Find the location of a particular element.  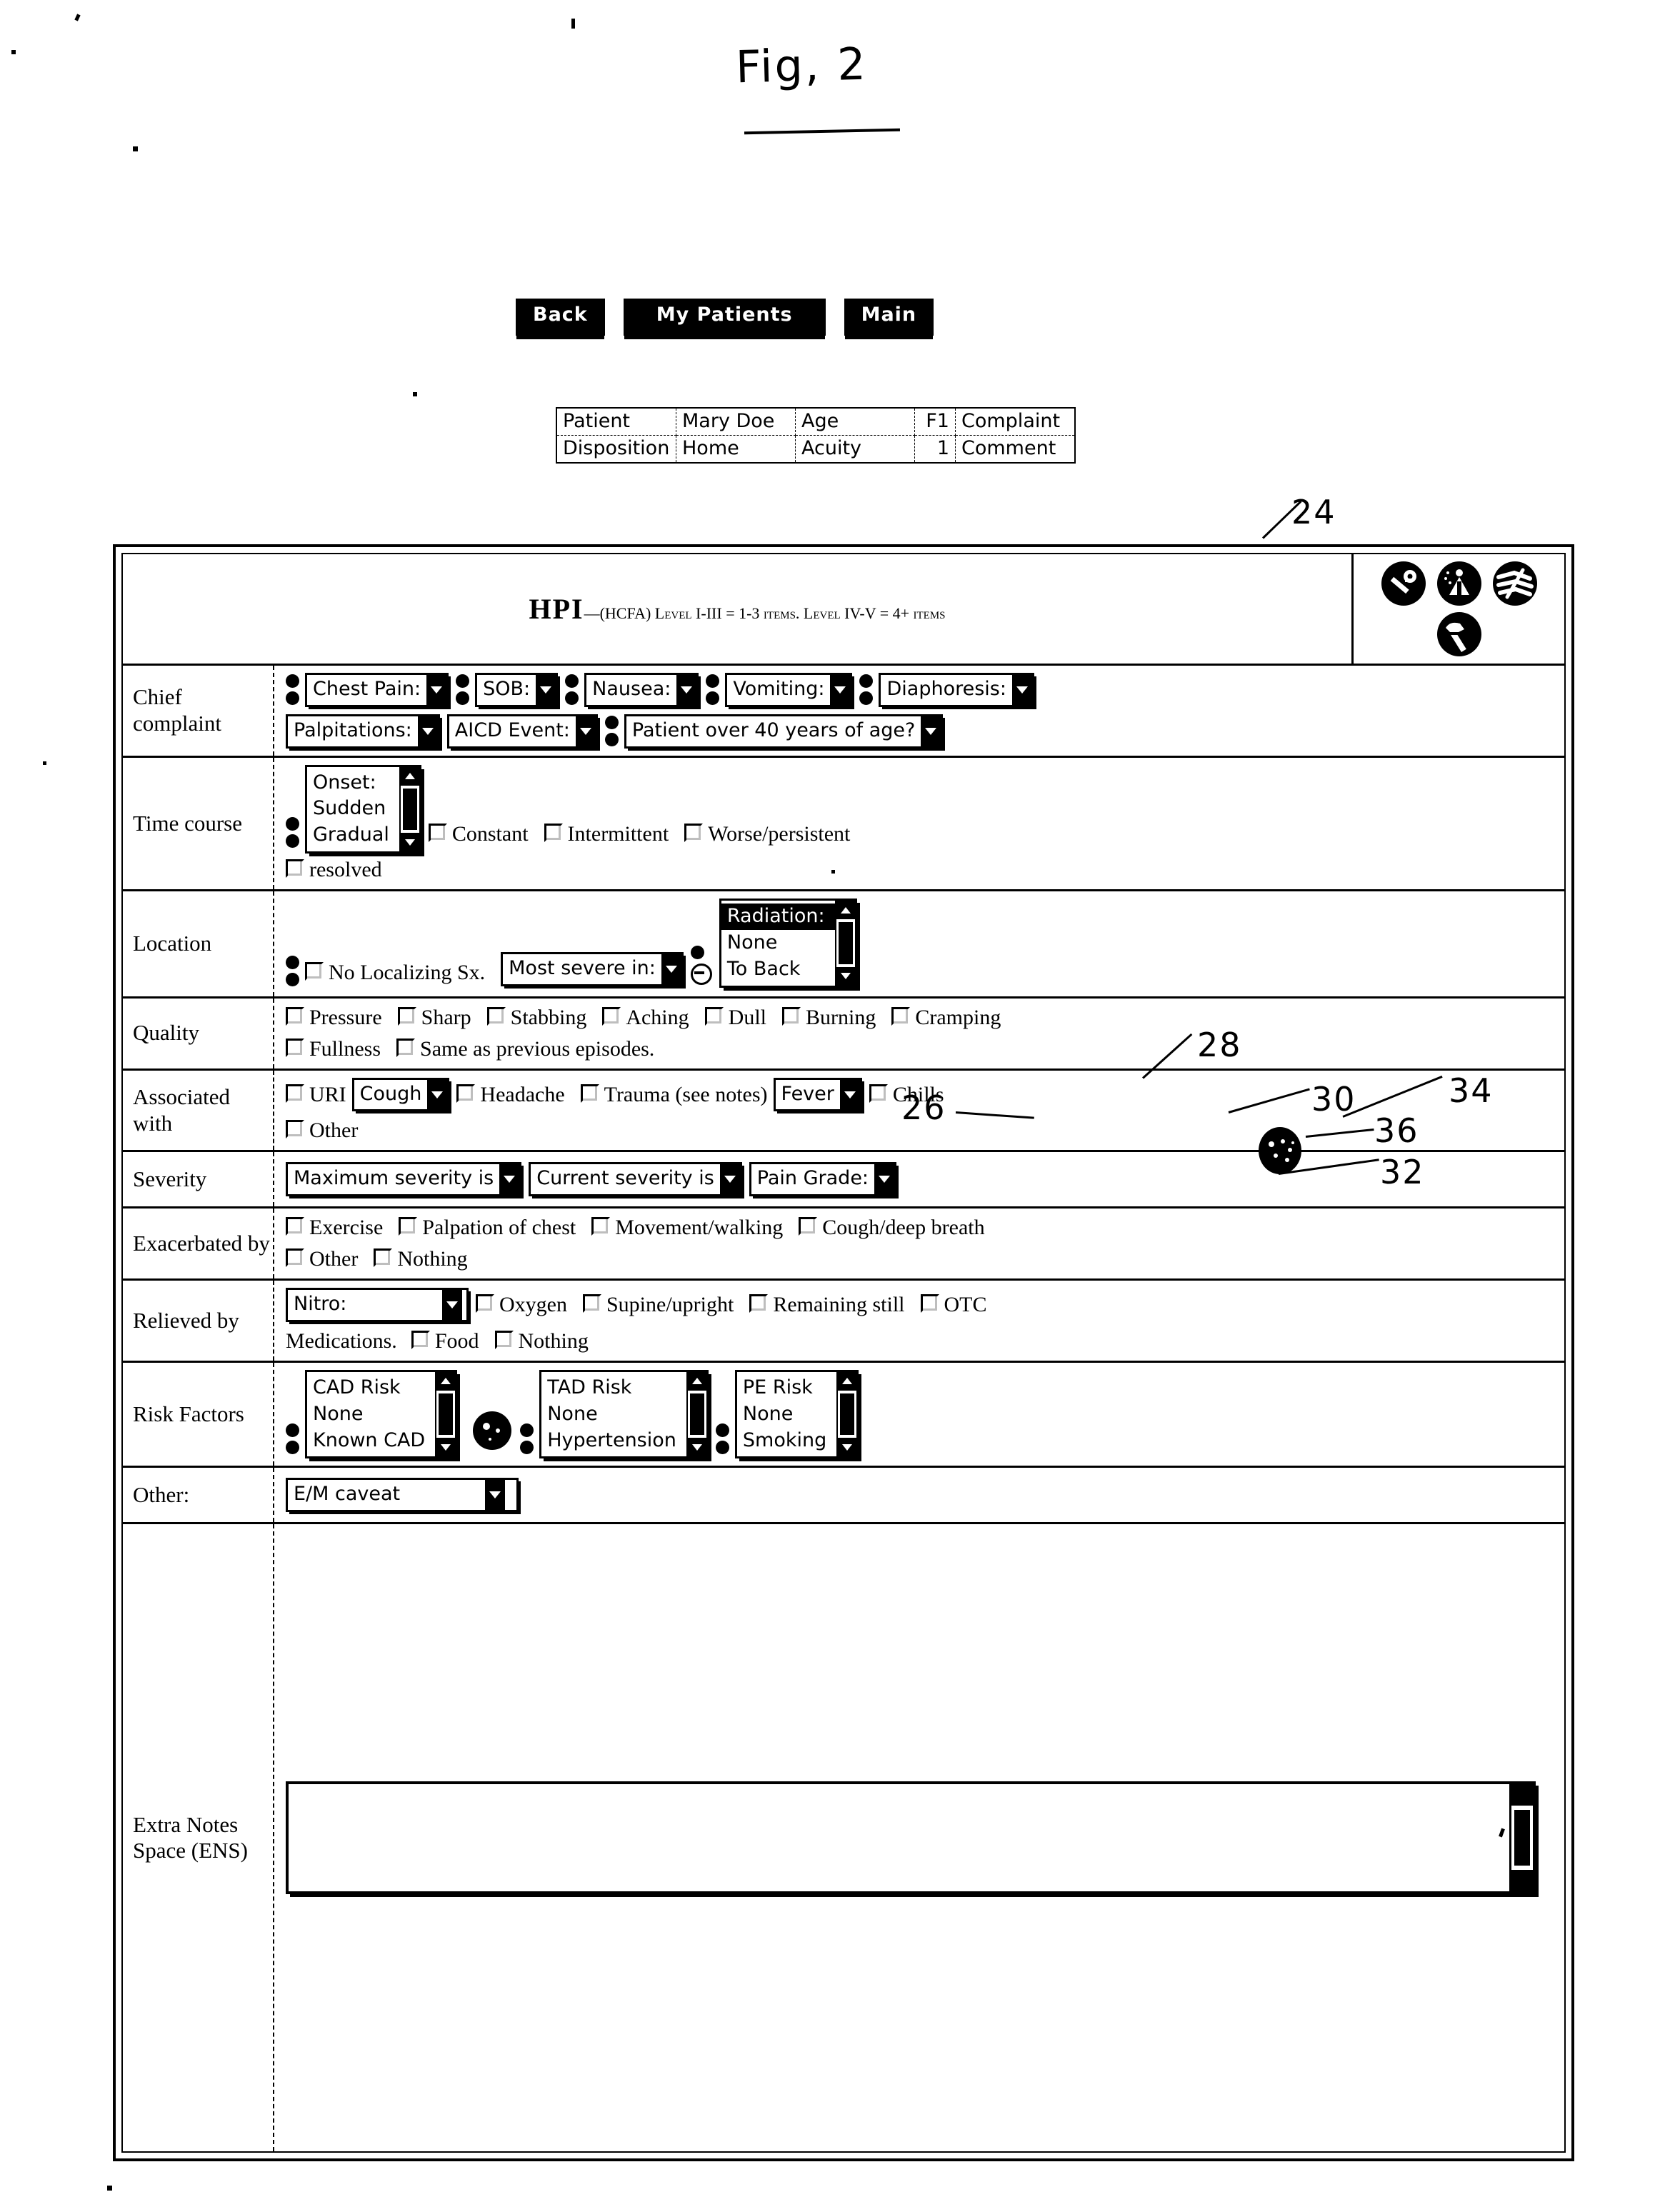

checkbox-intermittent: Intermittent is located at coordinates (606, 834).